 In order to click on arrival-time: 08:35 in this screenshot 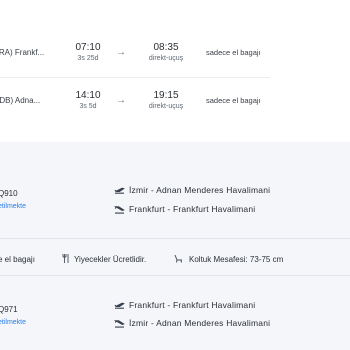, I will do `click(166, 47)`.